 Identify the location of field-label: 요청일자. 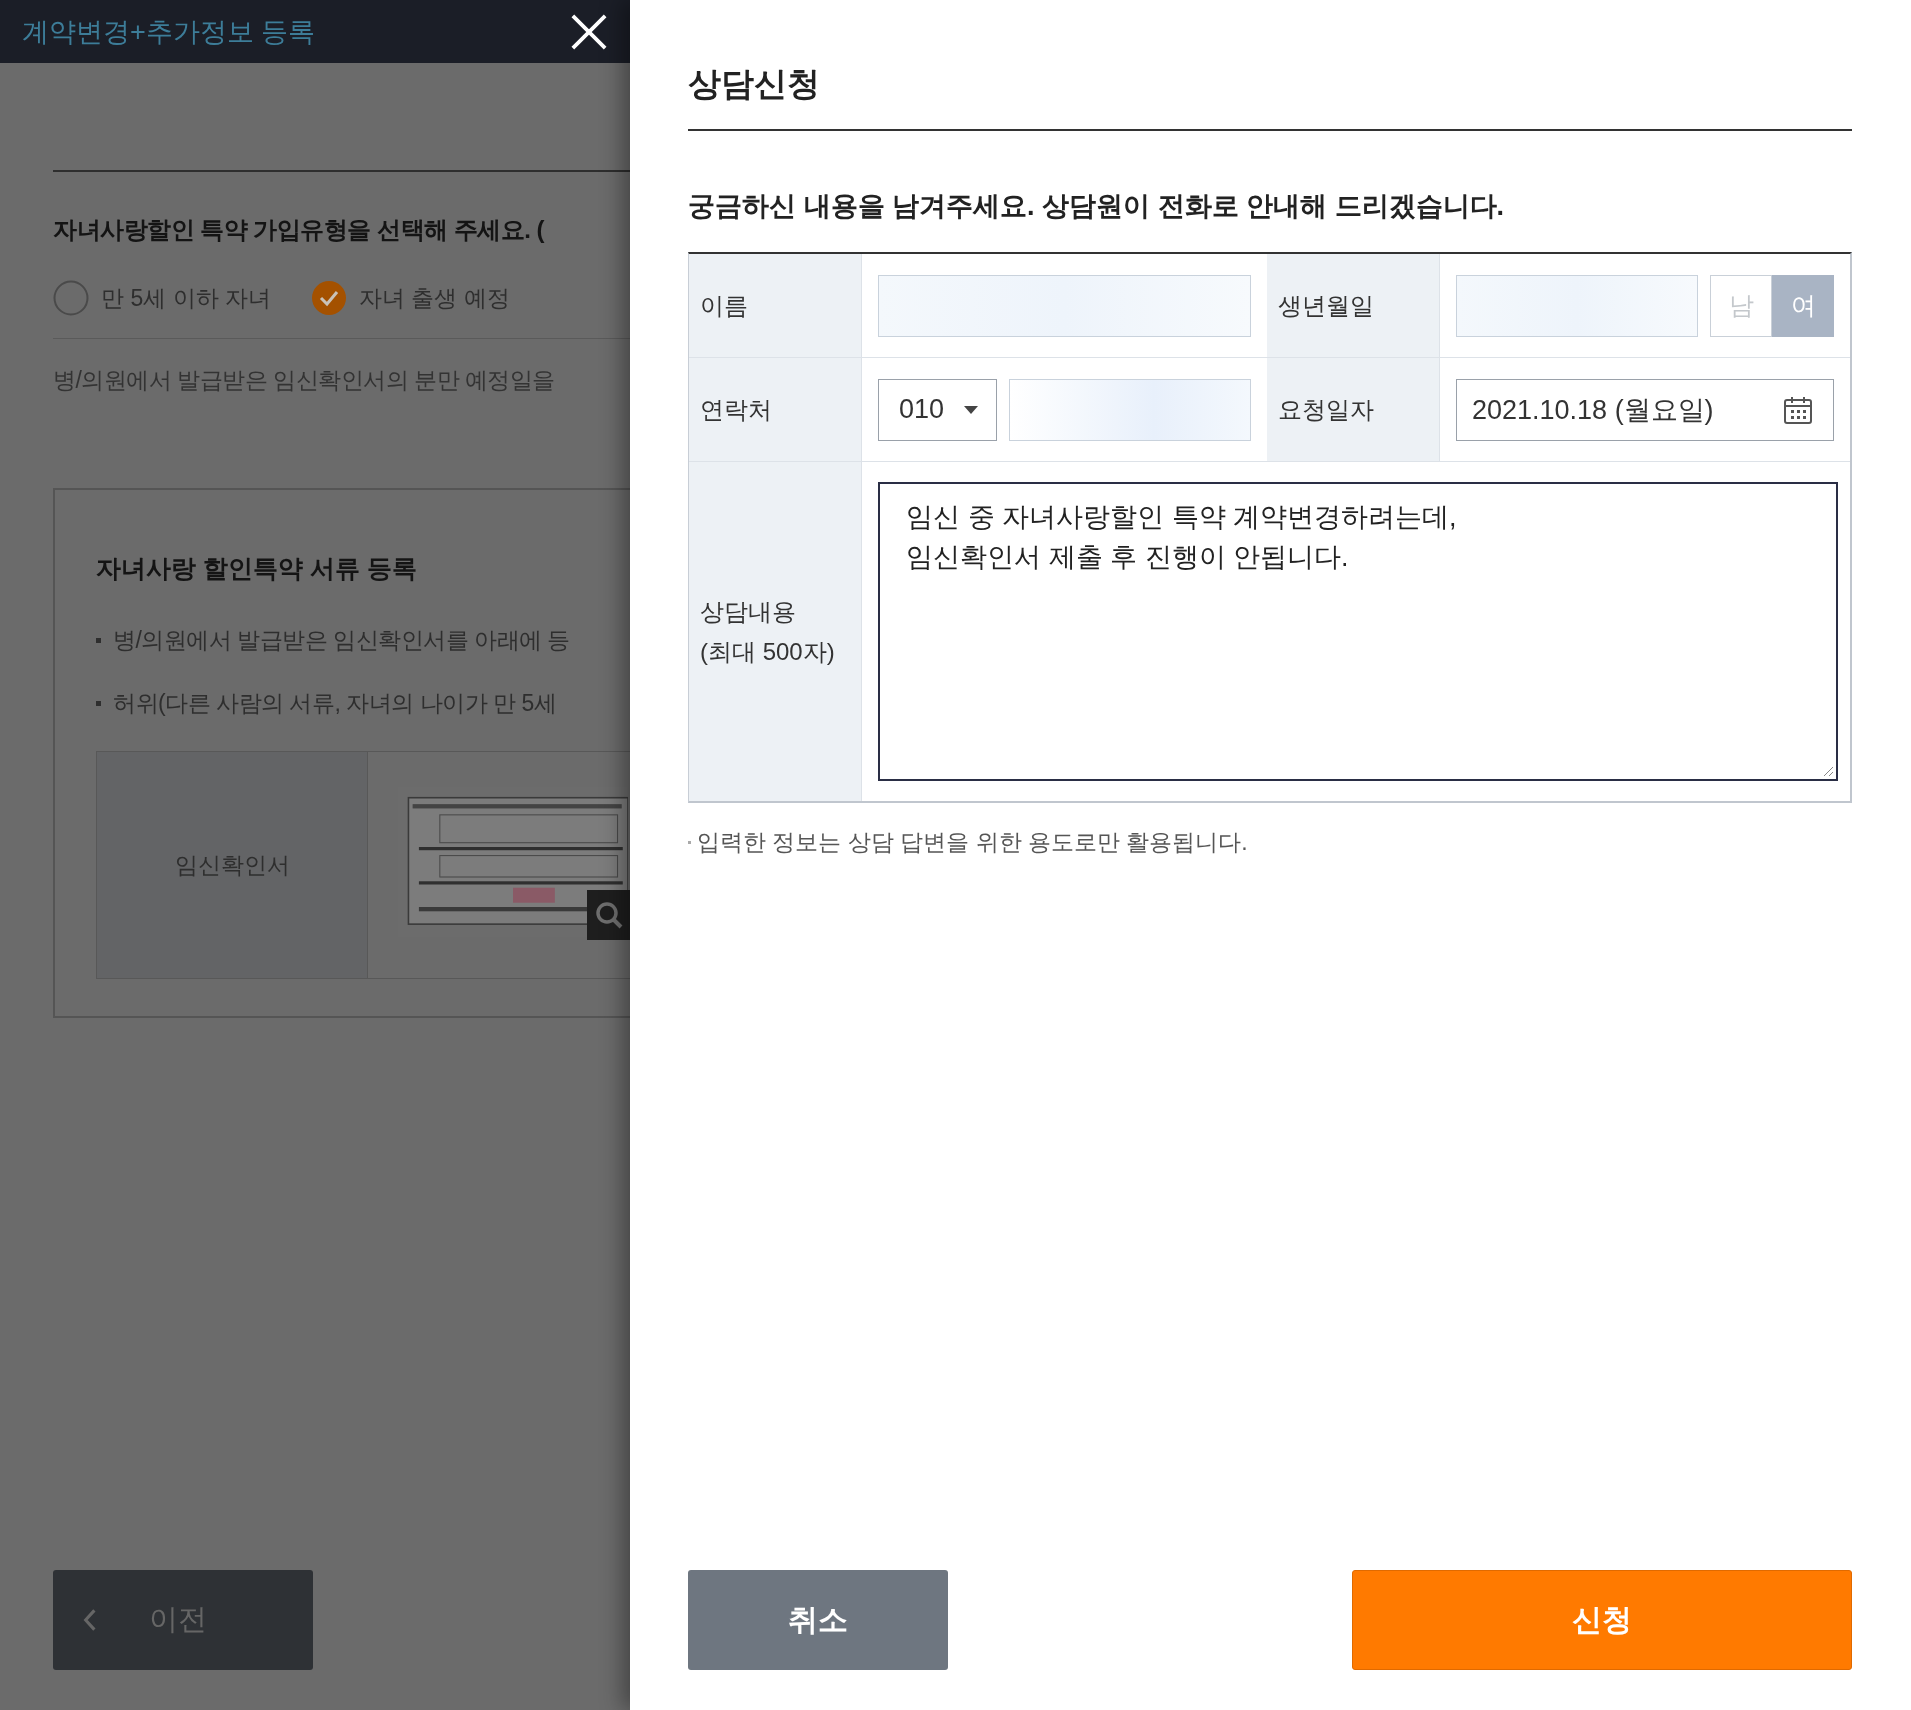
(1353, 410).